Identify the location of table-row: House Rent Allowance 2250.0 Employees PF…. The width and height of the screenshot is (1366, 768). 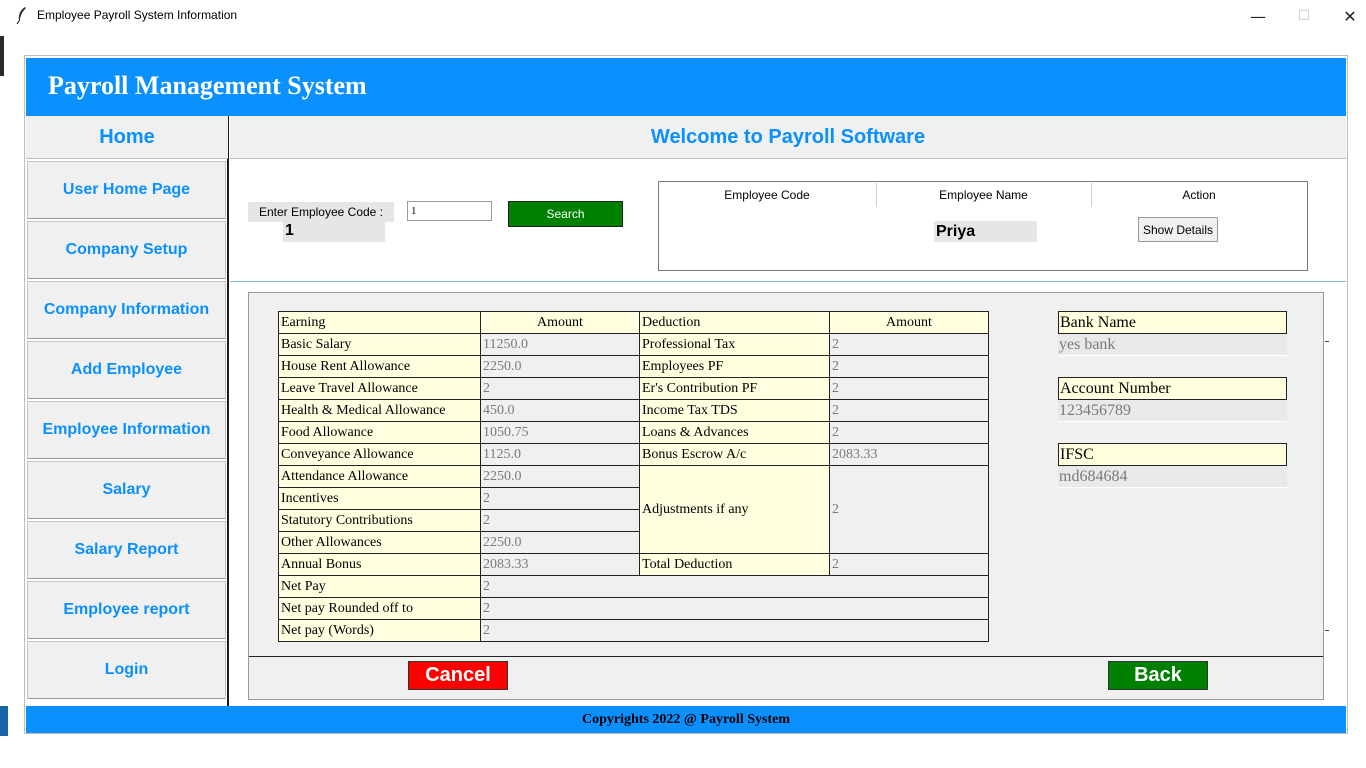
(633, 366).